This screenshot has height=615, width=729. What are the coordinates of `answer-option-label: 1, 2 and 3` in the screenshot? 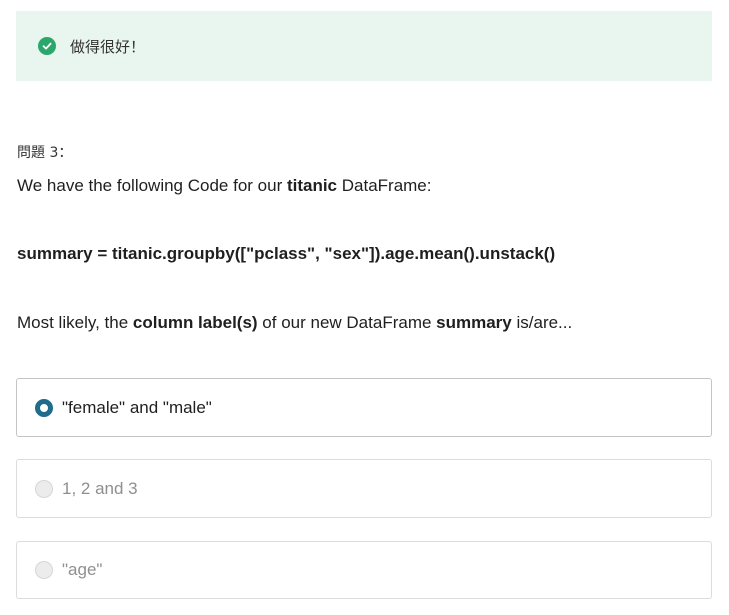 It's located at (100, 488).